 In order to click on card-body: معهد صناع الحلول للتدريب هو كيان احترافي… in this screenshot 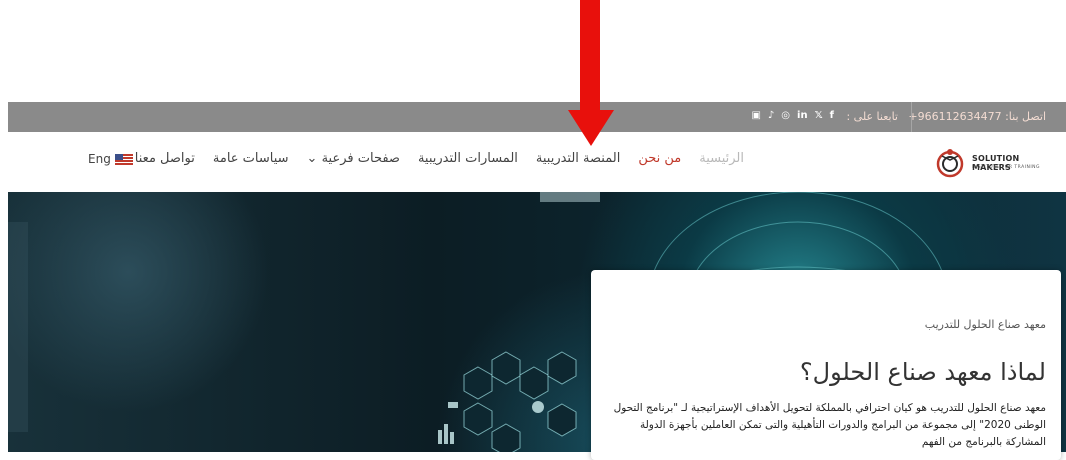, I will do `click(829, 425)`.